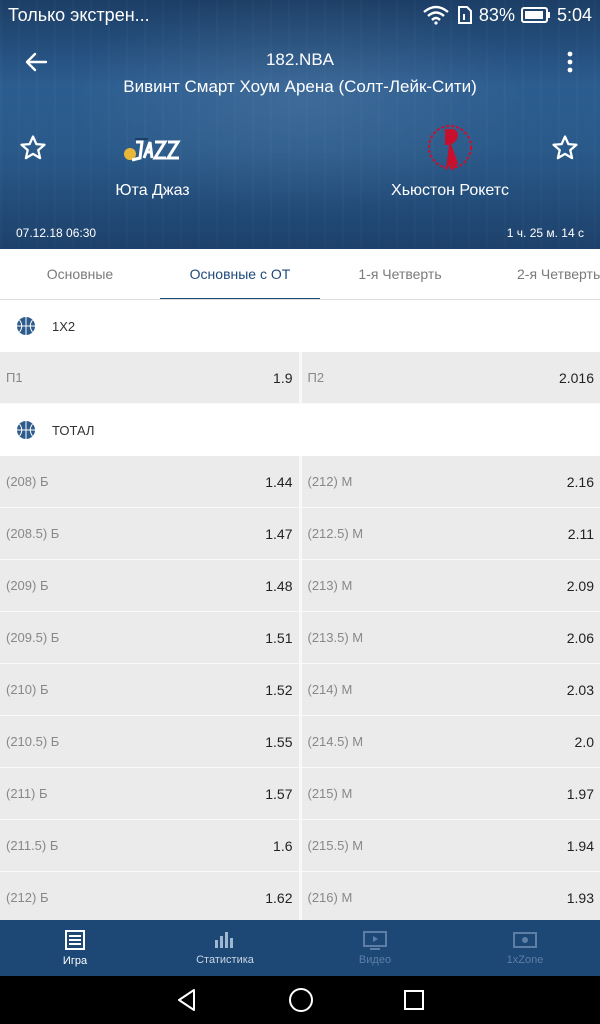 Image resolution: width=600 pixels, height=1024 pixels. I want to click on tab-quarter-2: 2-я Четверть, so click(540, 274).